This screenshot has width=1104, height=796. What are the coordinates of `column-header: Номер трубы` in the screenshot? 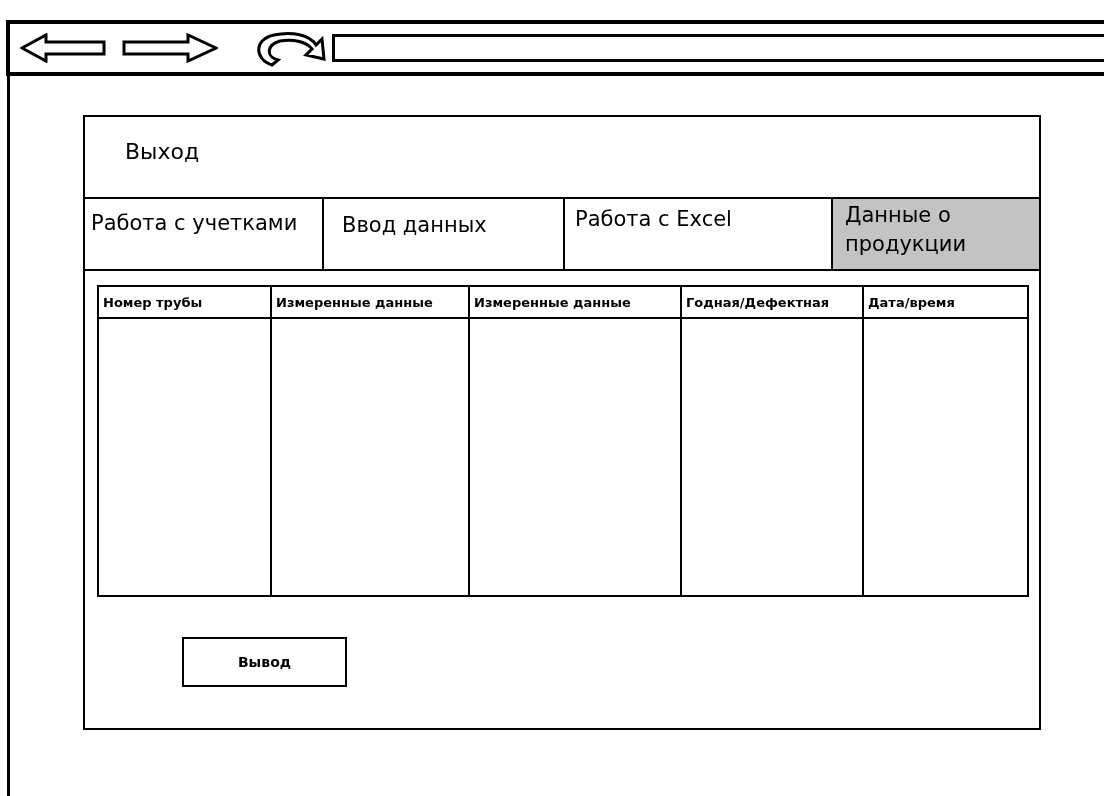 It's located at (185, 303).